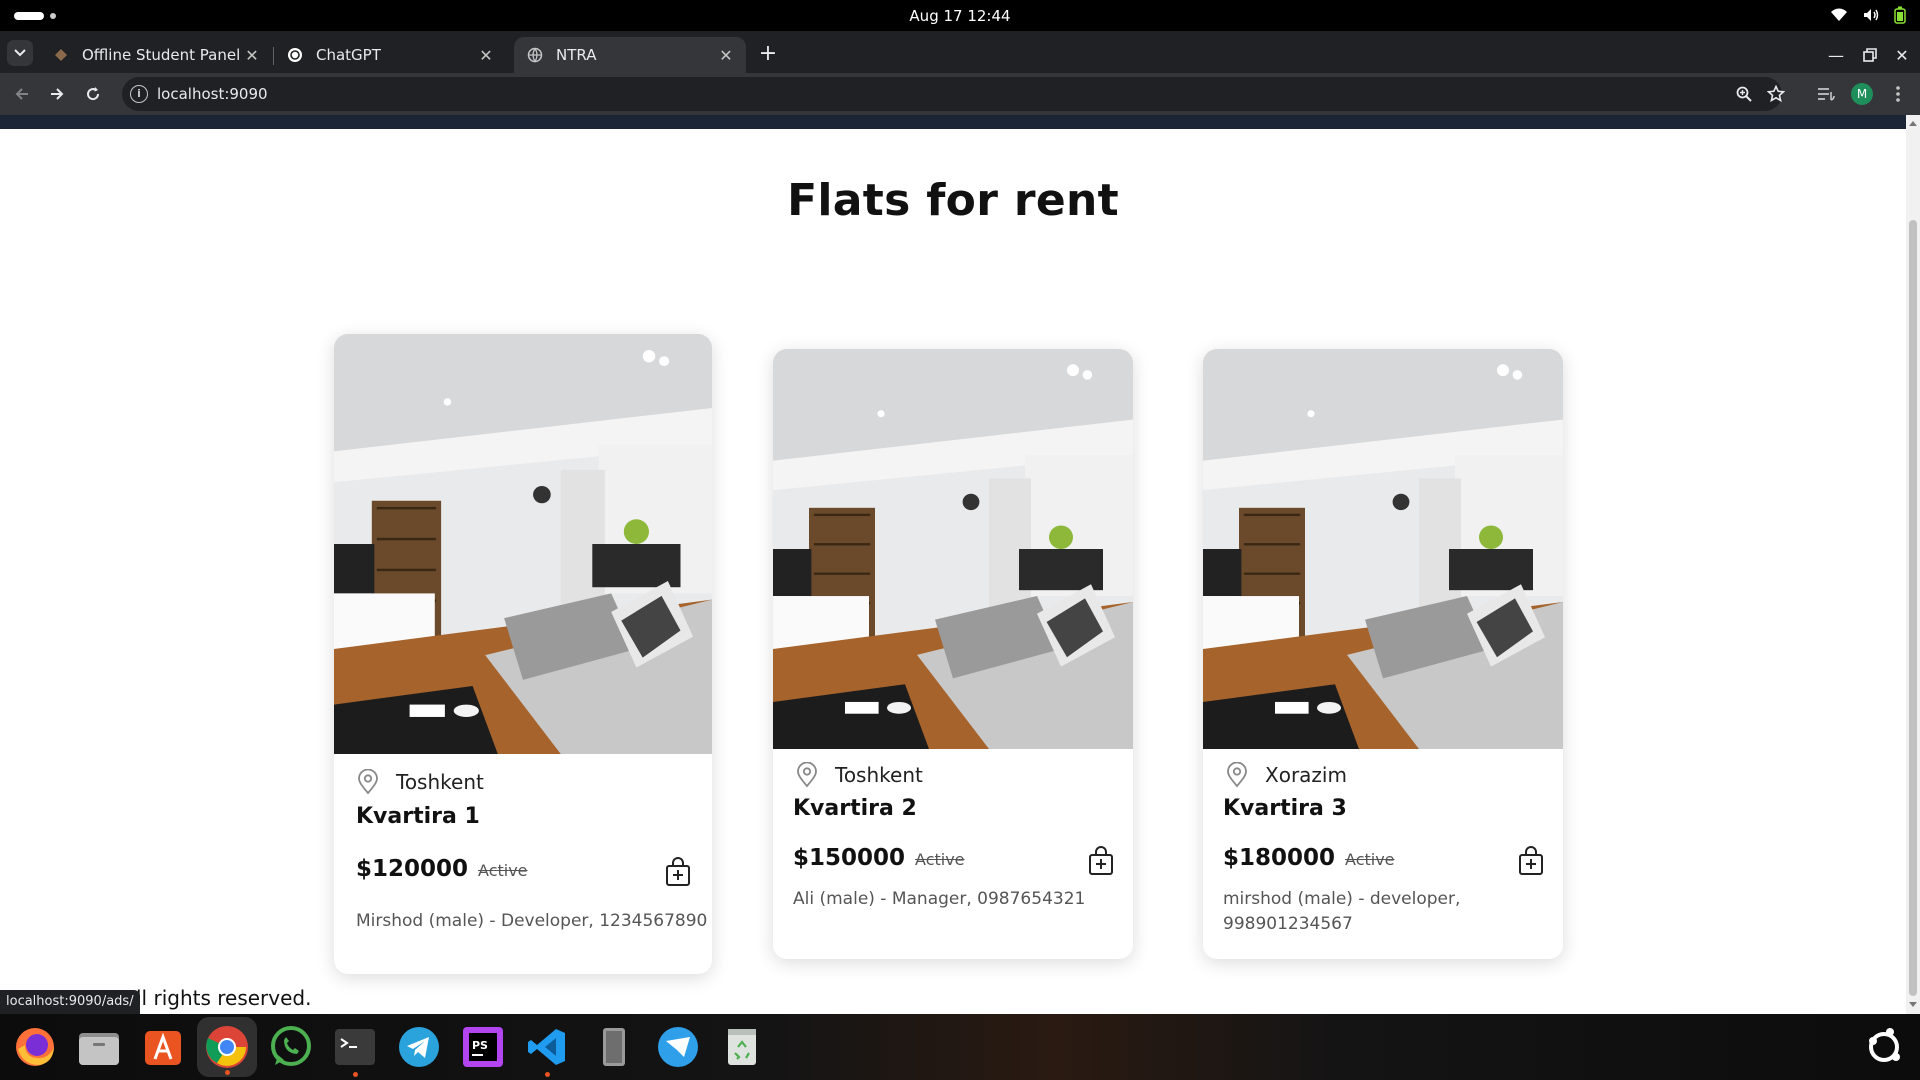  I want to click on tab-offline-student-panel: Offline Student Panel ✕, so click(156, 55).